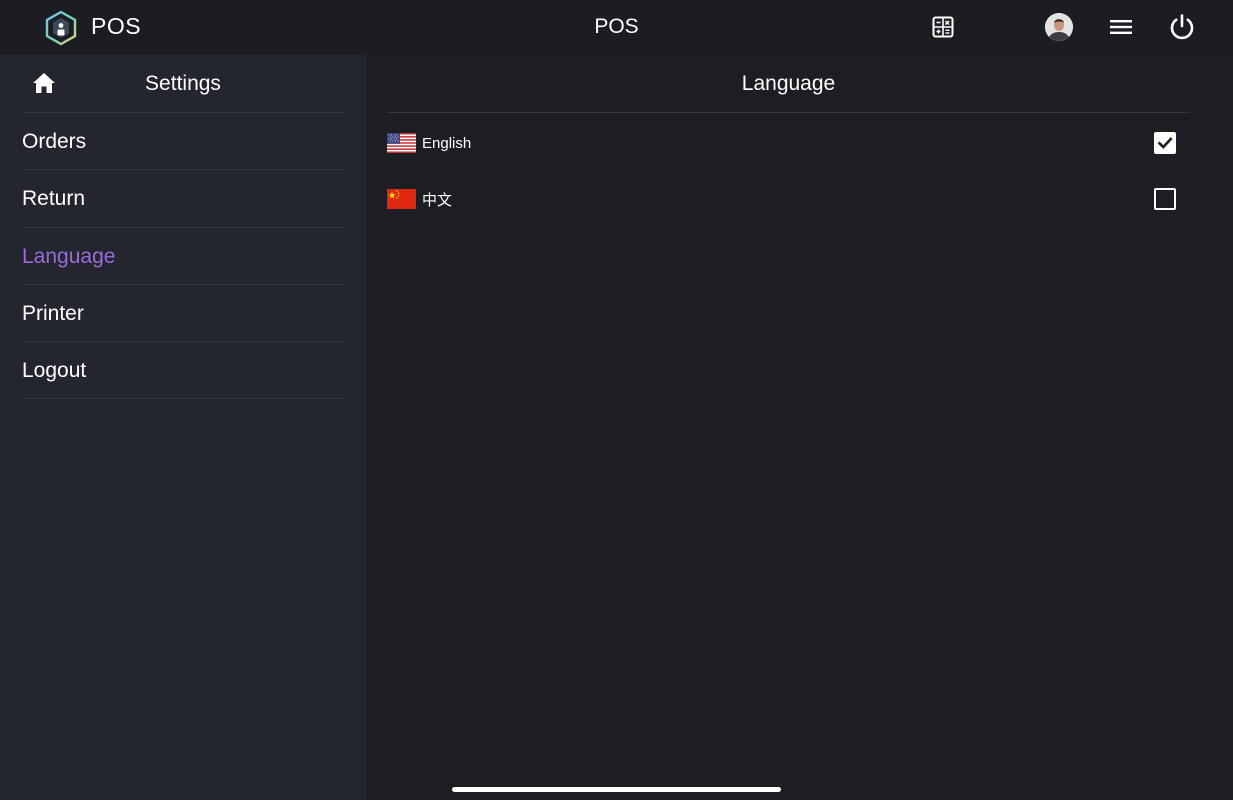  Describe the element at coordinates (1059, 27) in the screenshot. I see `avatar` at that location.